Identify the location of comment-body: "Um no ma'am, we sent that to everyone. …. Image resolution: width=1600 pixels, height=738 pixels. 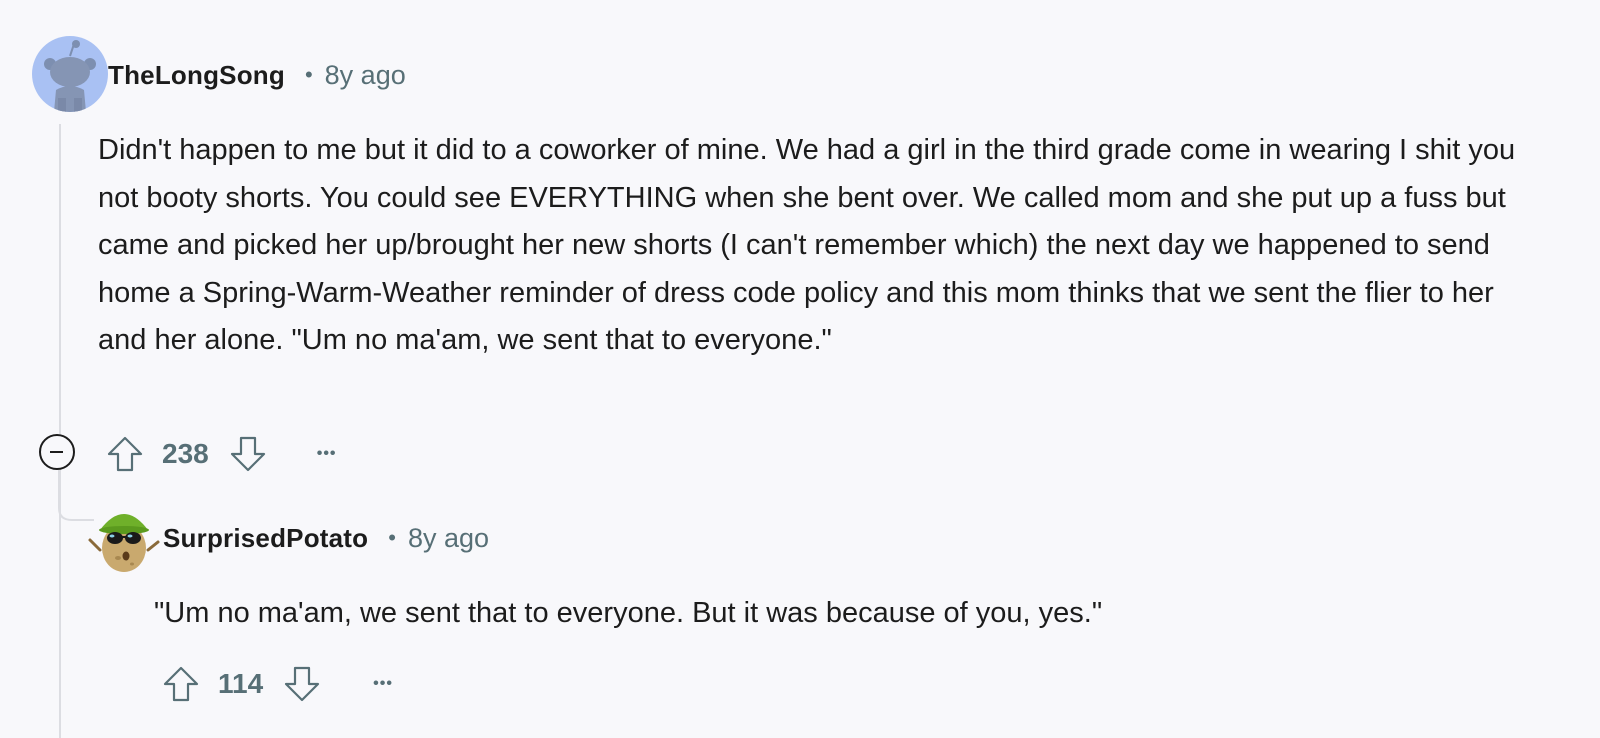
(628, 613).